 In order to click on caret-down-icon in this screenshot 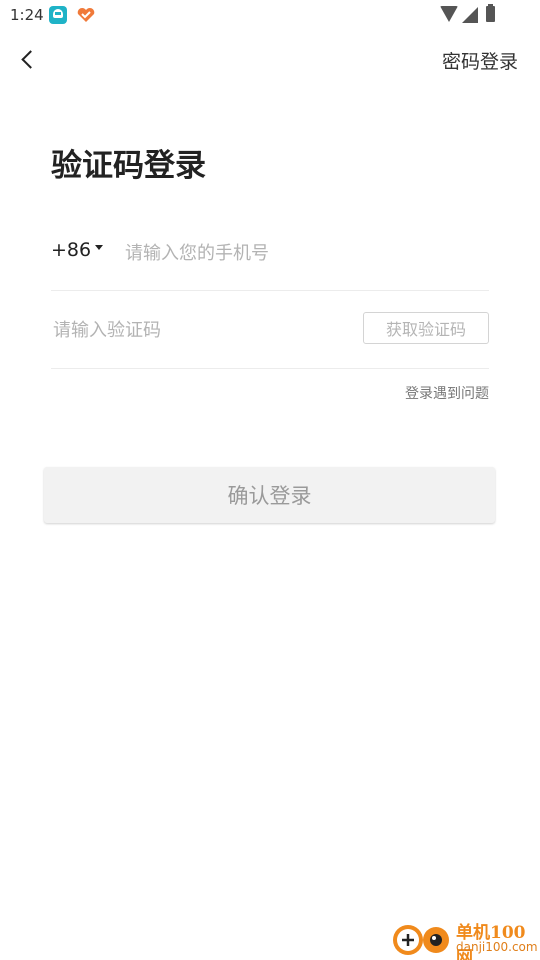, I will do `click(99, 247)`.